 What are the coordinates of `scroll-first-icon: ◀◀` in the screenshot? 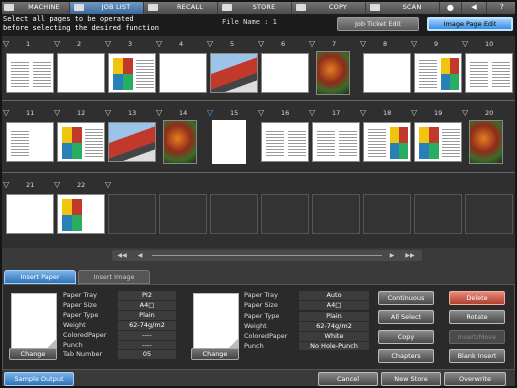 It's located at (122, 255).